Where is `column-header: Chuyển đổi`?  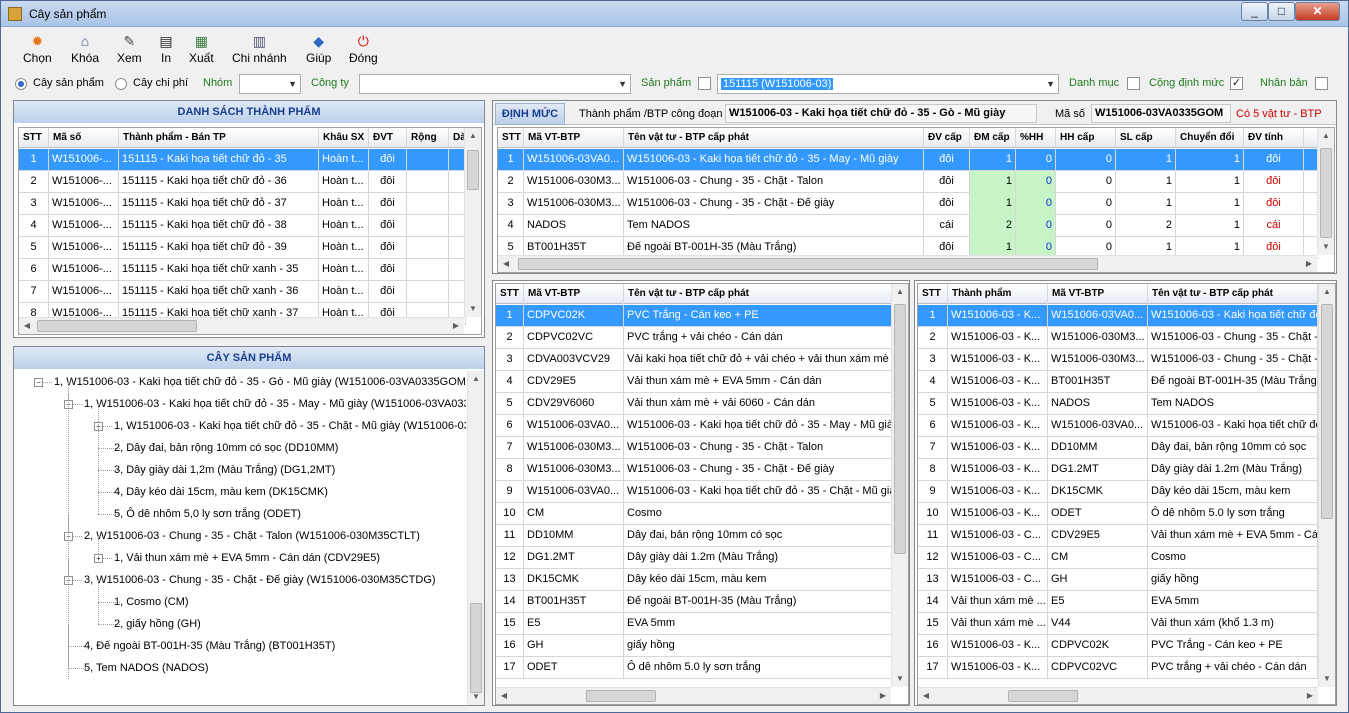
column-header: Chuyển đổi is located at coordinates (1210, 138).